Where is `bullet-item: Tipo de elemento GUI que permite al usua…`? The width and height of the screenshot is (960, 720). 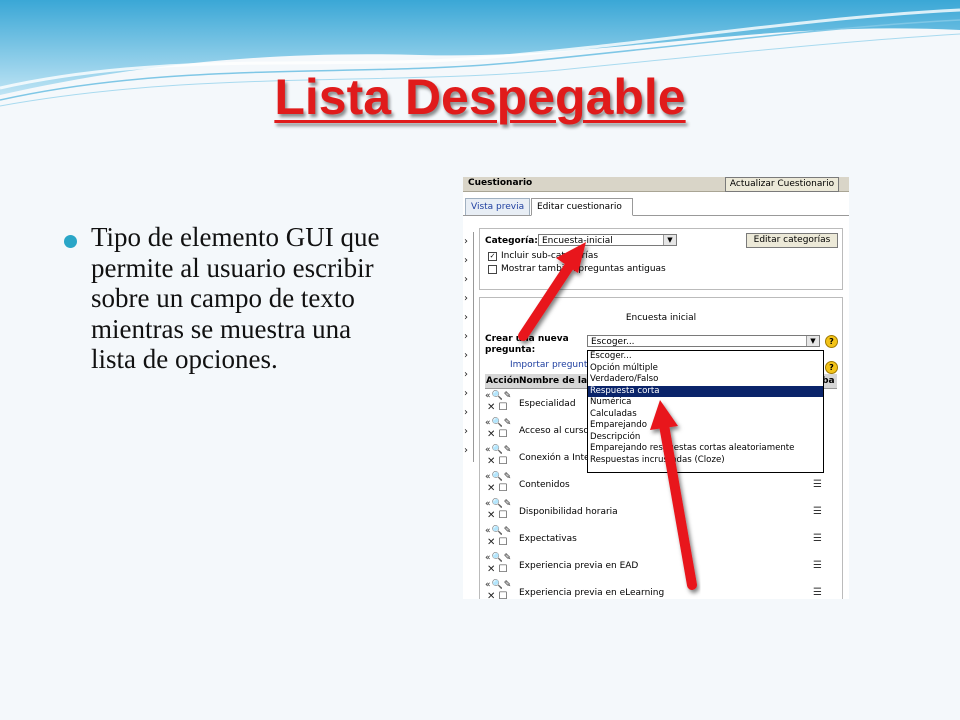
bullet-item: Tipo de elemento GUI que permite al usua… is located at coordinates (225, 298).